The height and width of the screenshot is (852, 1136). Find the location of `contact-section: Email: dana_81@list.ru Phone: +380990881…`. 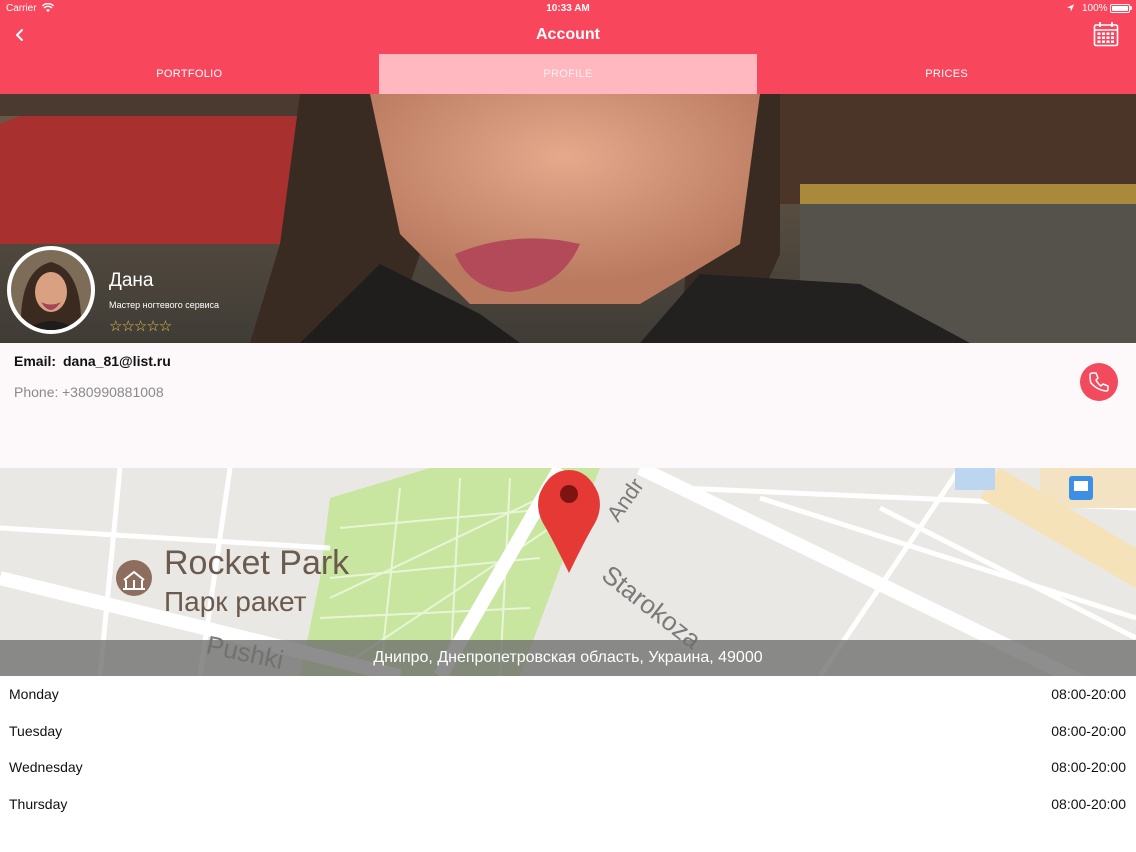

contact-section: Email: dana_81@list.ru Phone: +380990881… is located at coordinates (568, 405).